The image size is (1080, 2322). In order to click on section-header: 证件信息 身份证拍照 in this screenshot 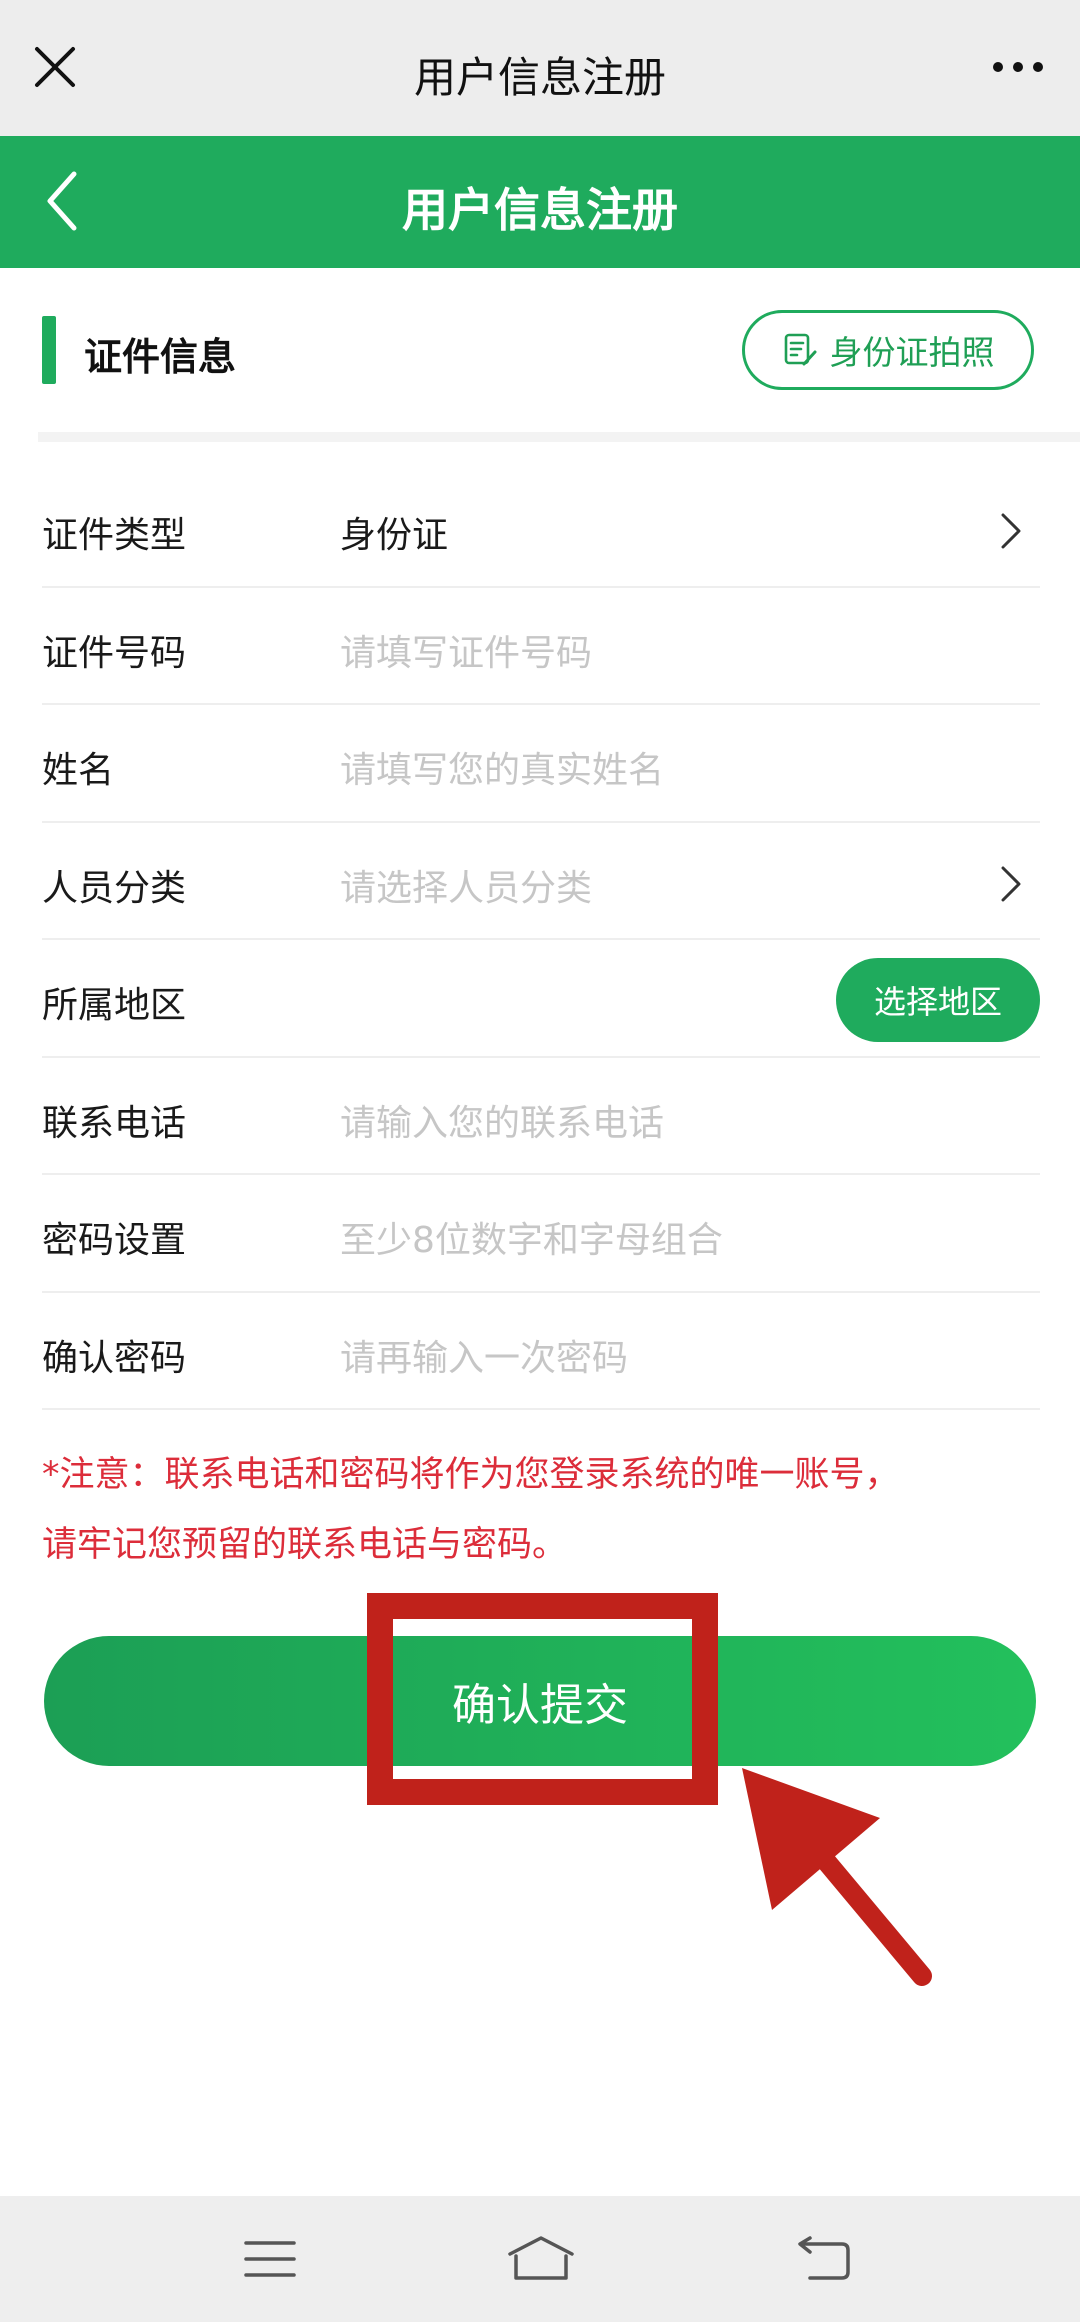, I will do `click(540, 353)`.